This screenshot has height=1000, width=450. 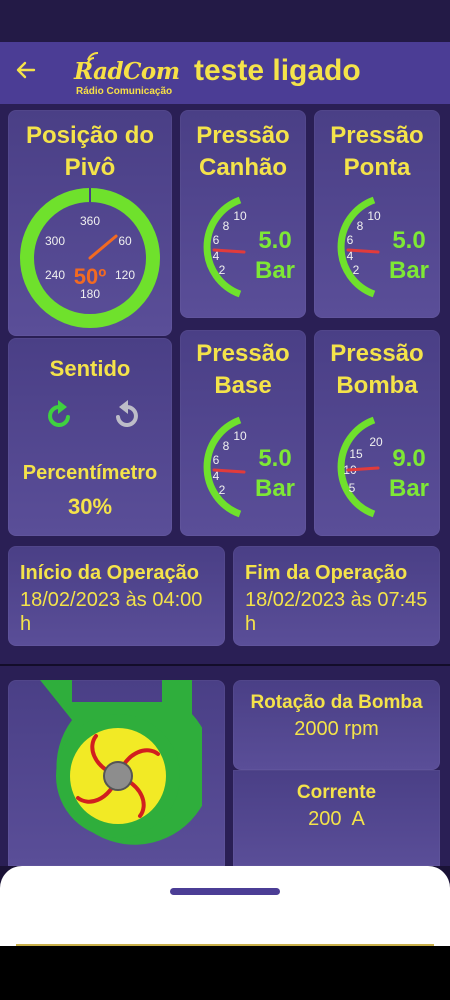 What do you see at coordinates (326, 573) in the screenshot?
I see `operation-end-title: Fim da Operação` at bounding box center [326, 573].